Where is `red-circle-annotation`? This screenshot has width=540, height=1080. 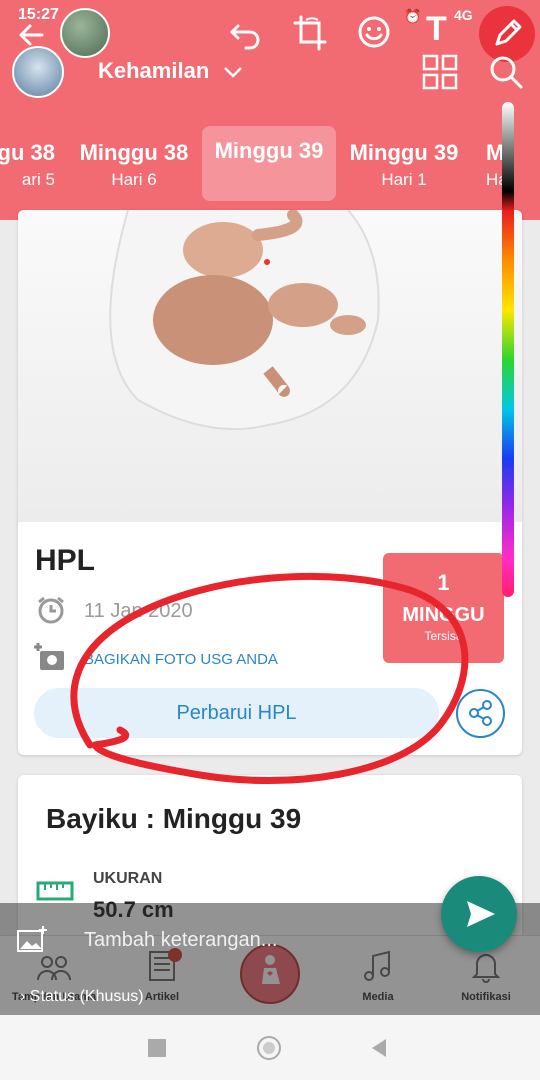
red-circle-annotation is located at coordinates (269, 678).